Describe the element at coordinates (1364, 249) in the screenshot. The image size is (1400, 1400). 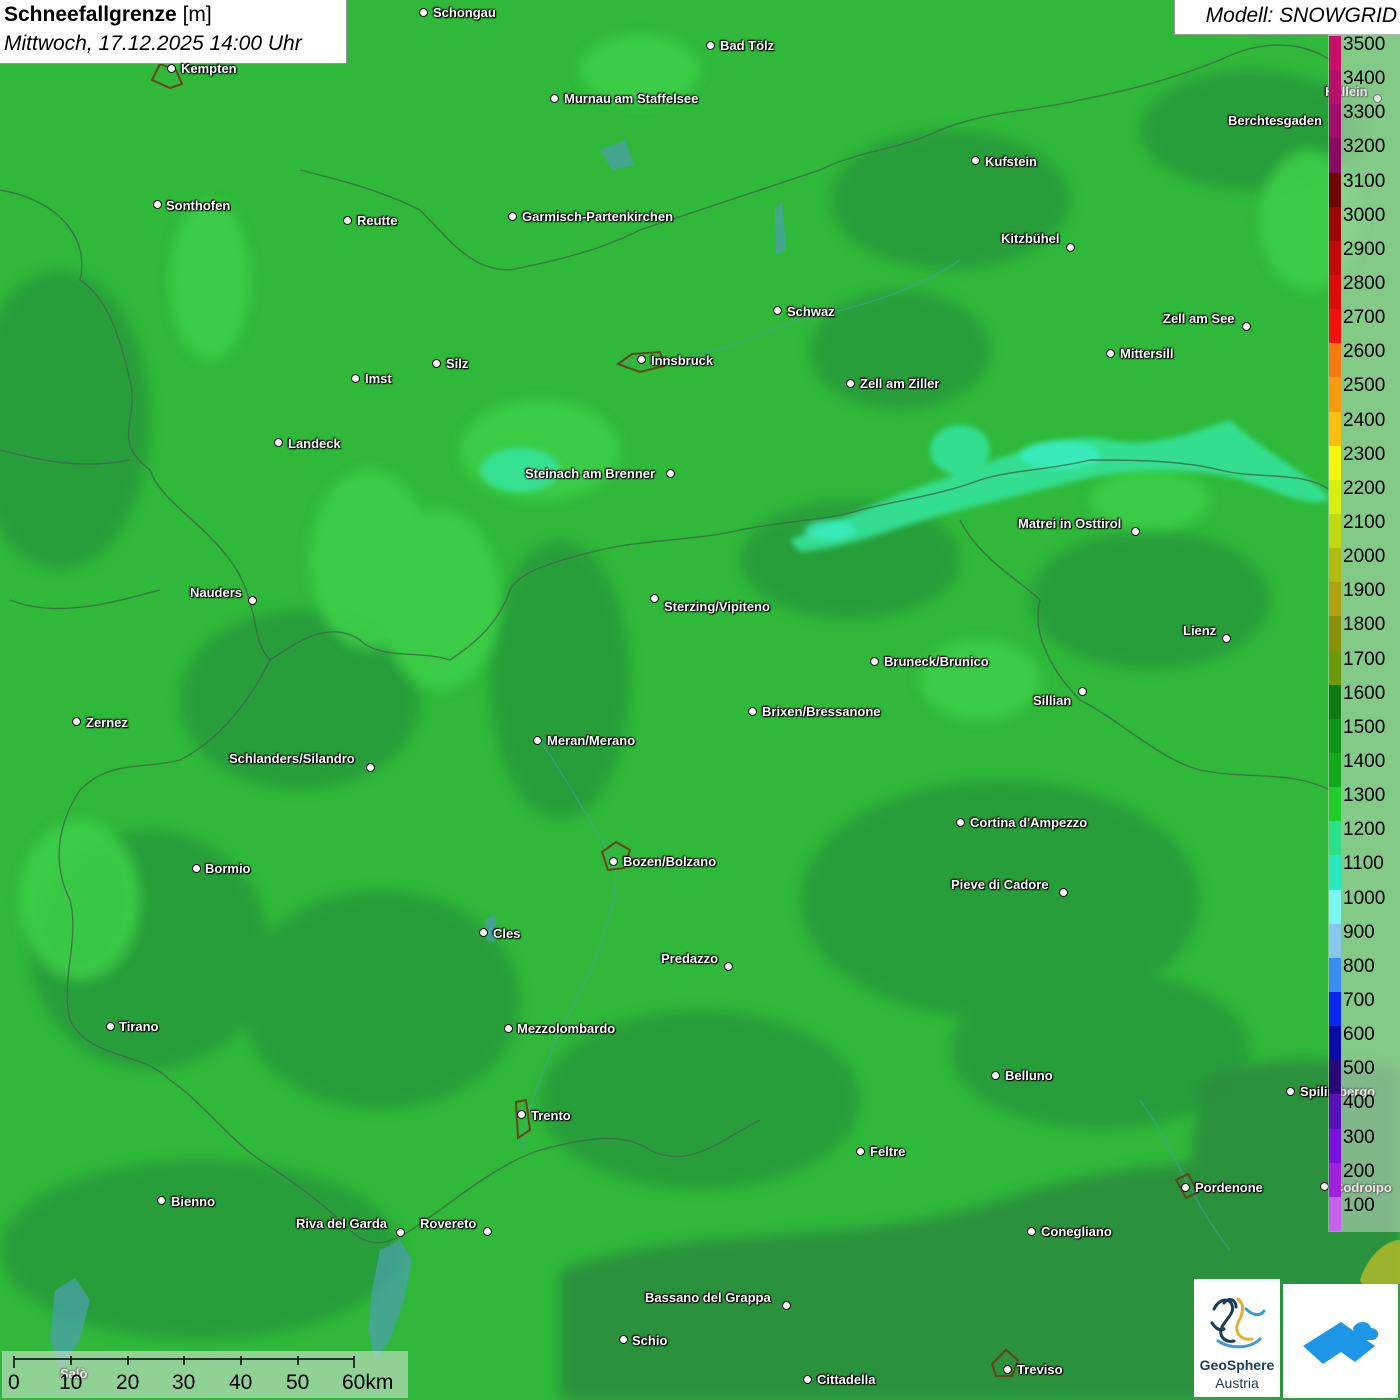
I see `legend-label: 2900` at that location.